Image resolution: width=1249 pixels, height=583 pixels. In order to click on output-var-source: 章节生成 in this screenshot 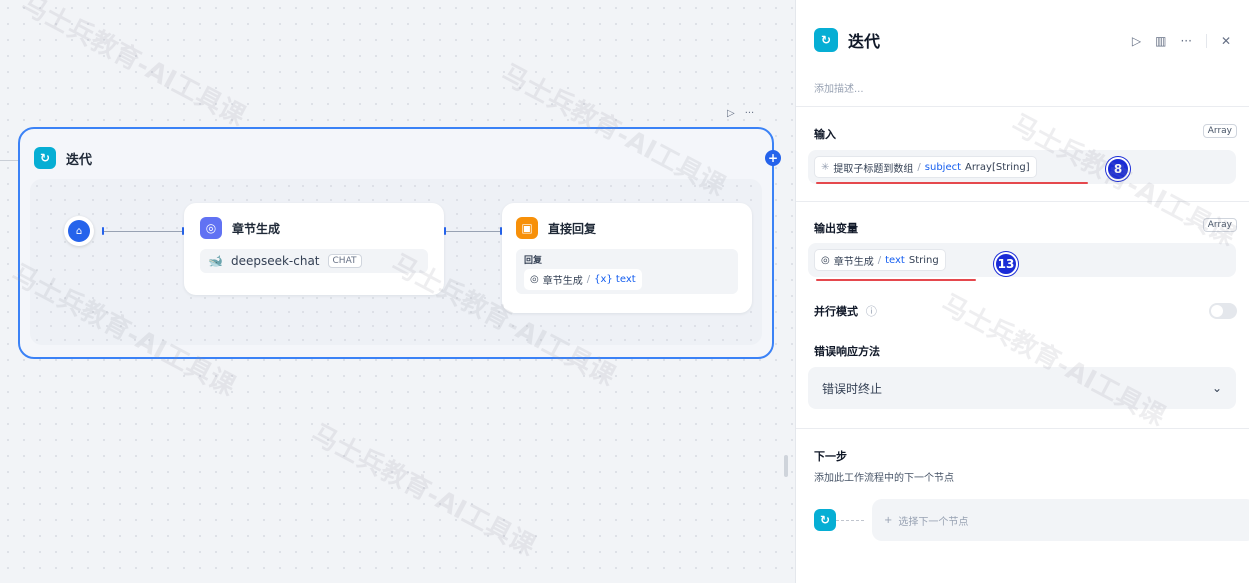, I will do `click(853, 262)`.